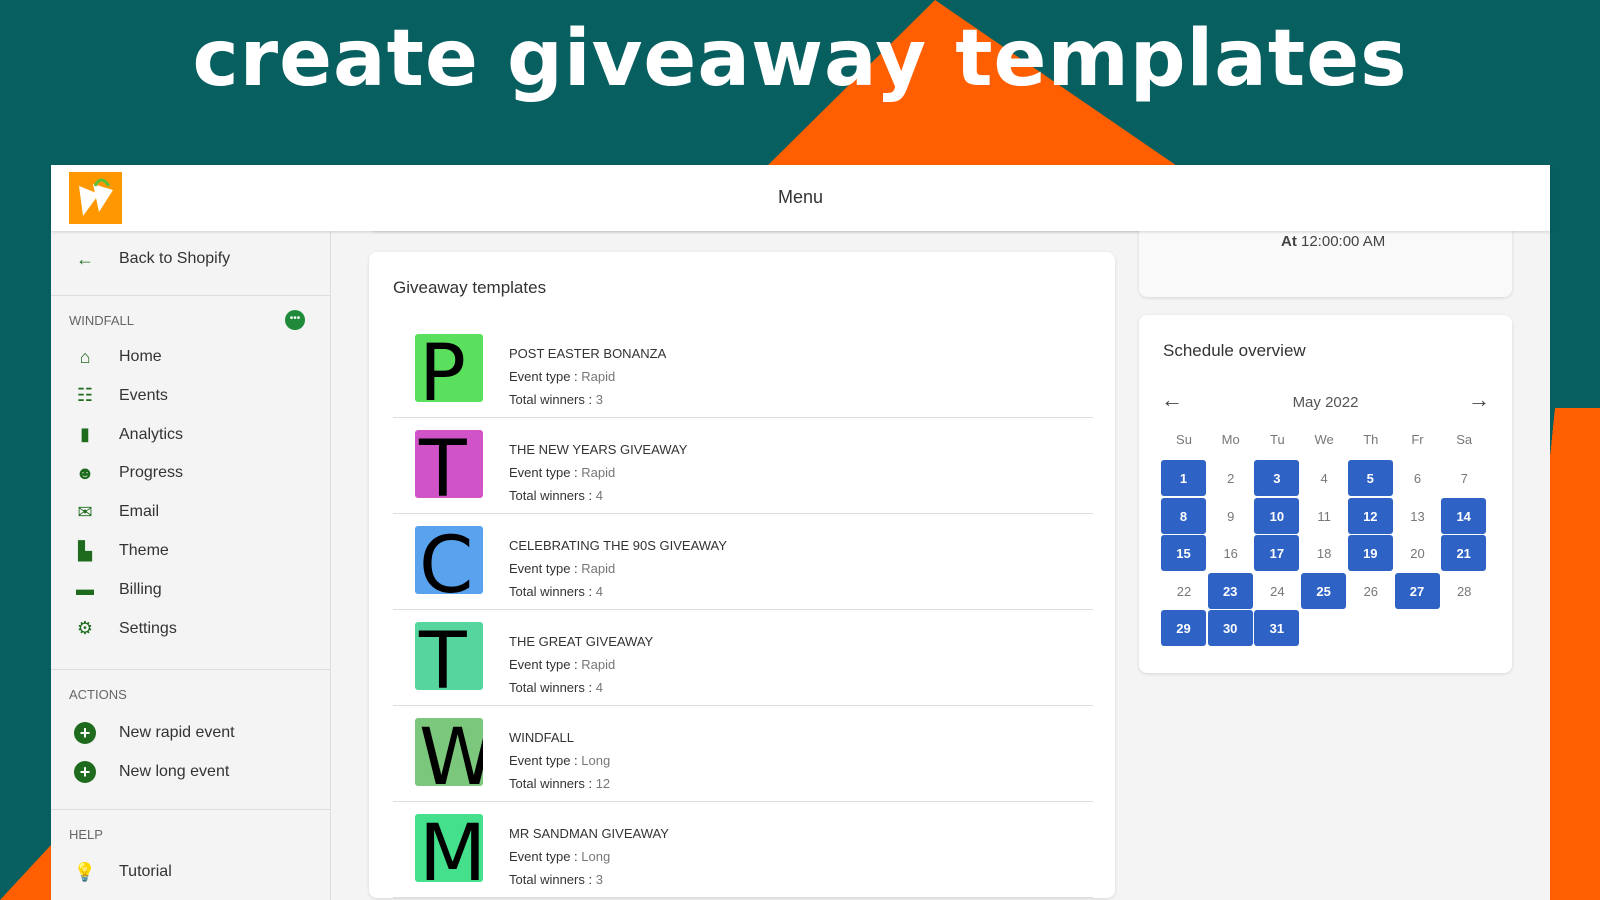 This screenshot has width=1600, height=900. Describe the element at coordinates (120, 396) in the screenshot. I see `sidebar-item-events: ☷ Events` at that location.